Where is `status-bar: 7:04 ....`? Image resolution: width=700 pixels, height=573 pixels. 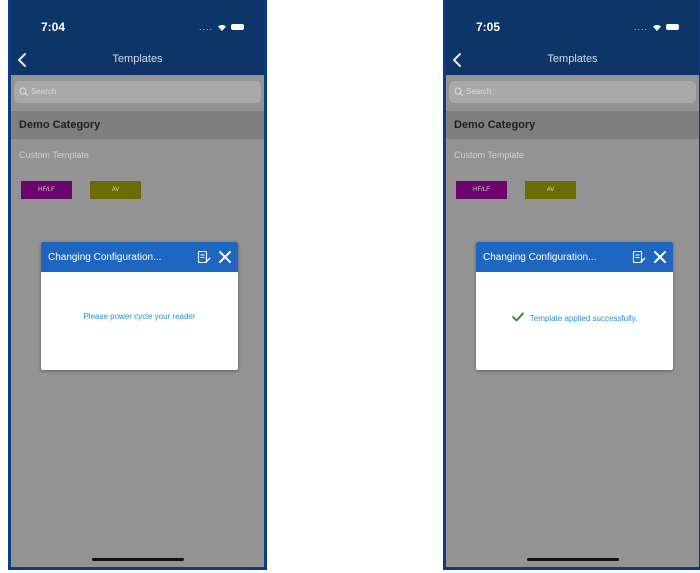
status-bar: 7:04 .... is located at coordinates (137, 22).